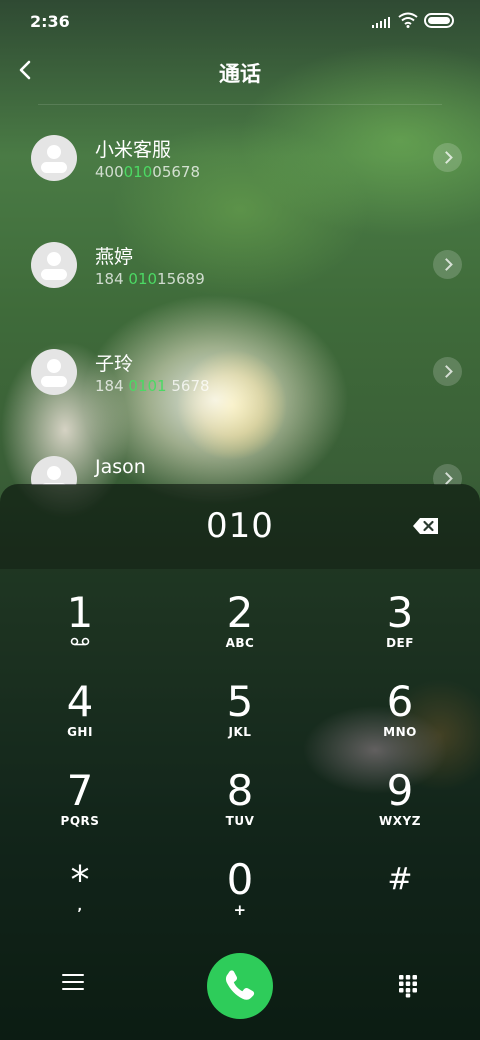  I want to click on number-display: 010, so click(240, 526).